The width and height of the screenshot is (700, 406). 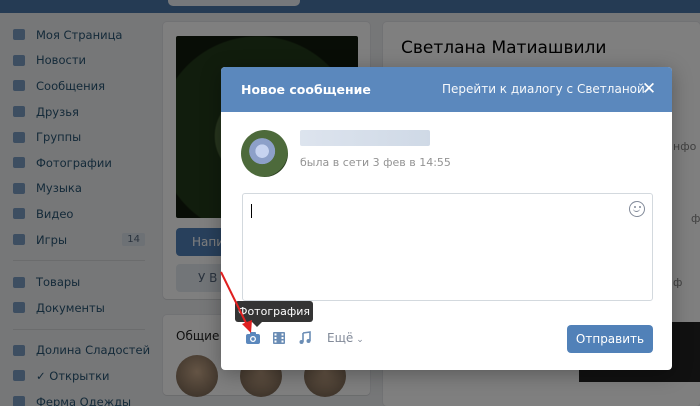 I want to click on music-icon, so click(x=305, y=338).